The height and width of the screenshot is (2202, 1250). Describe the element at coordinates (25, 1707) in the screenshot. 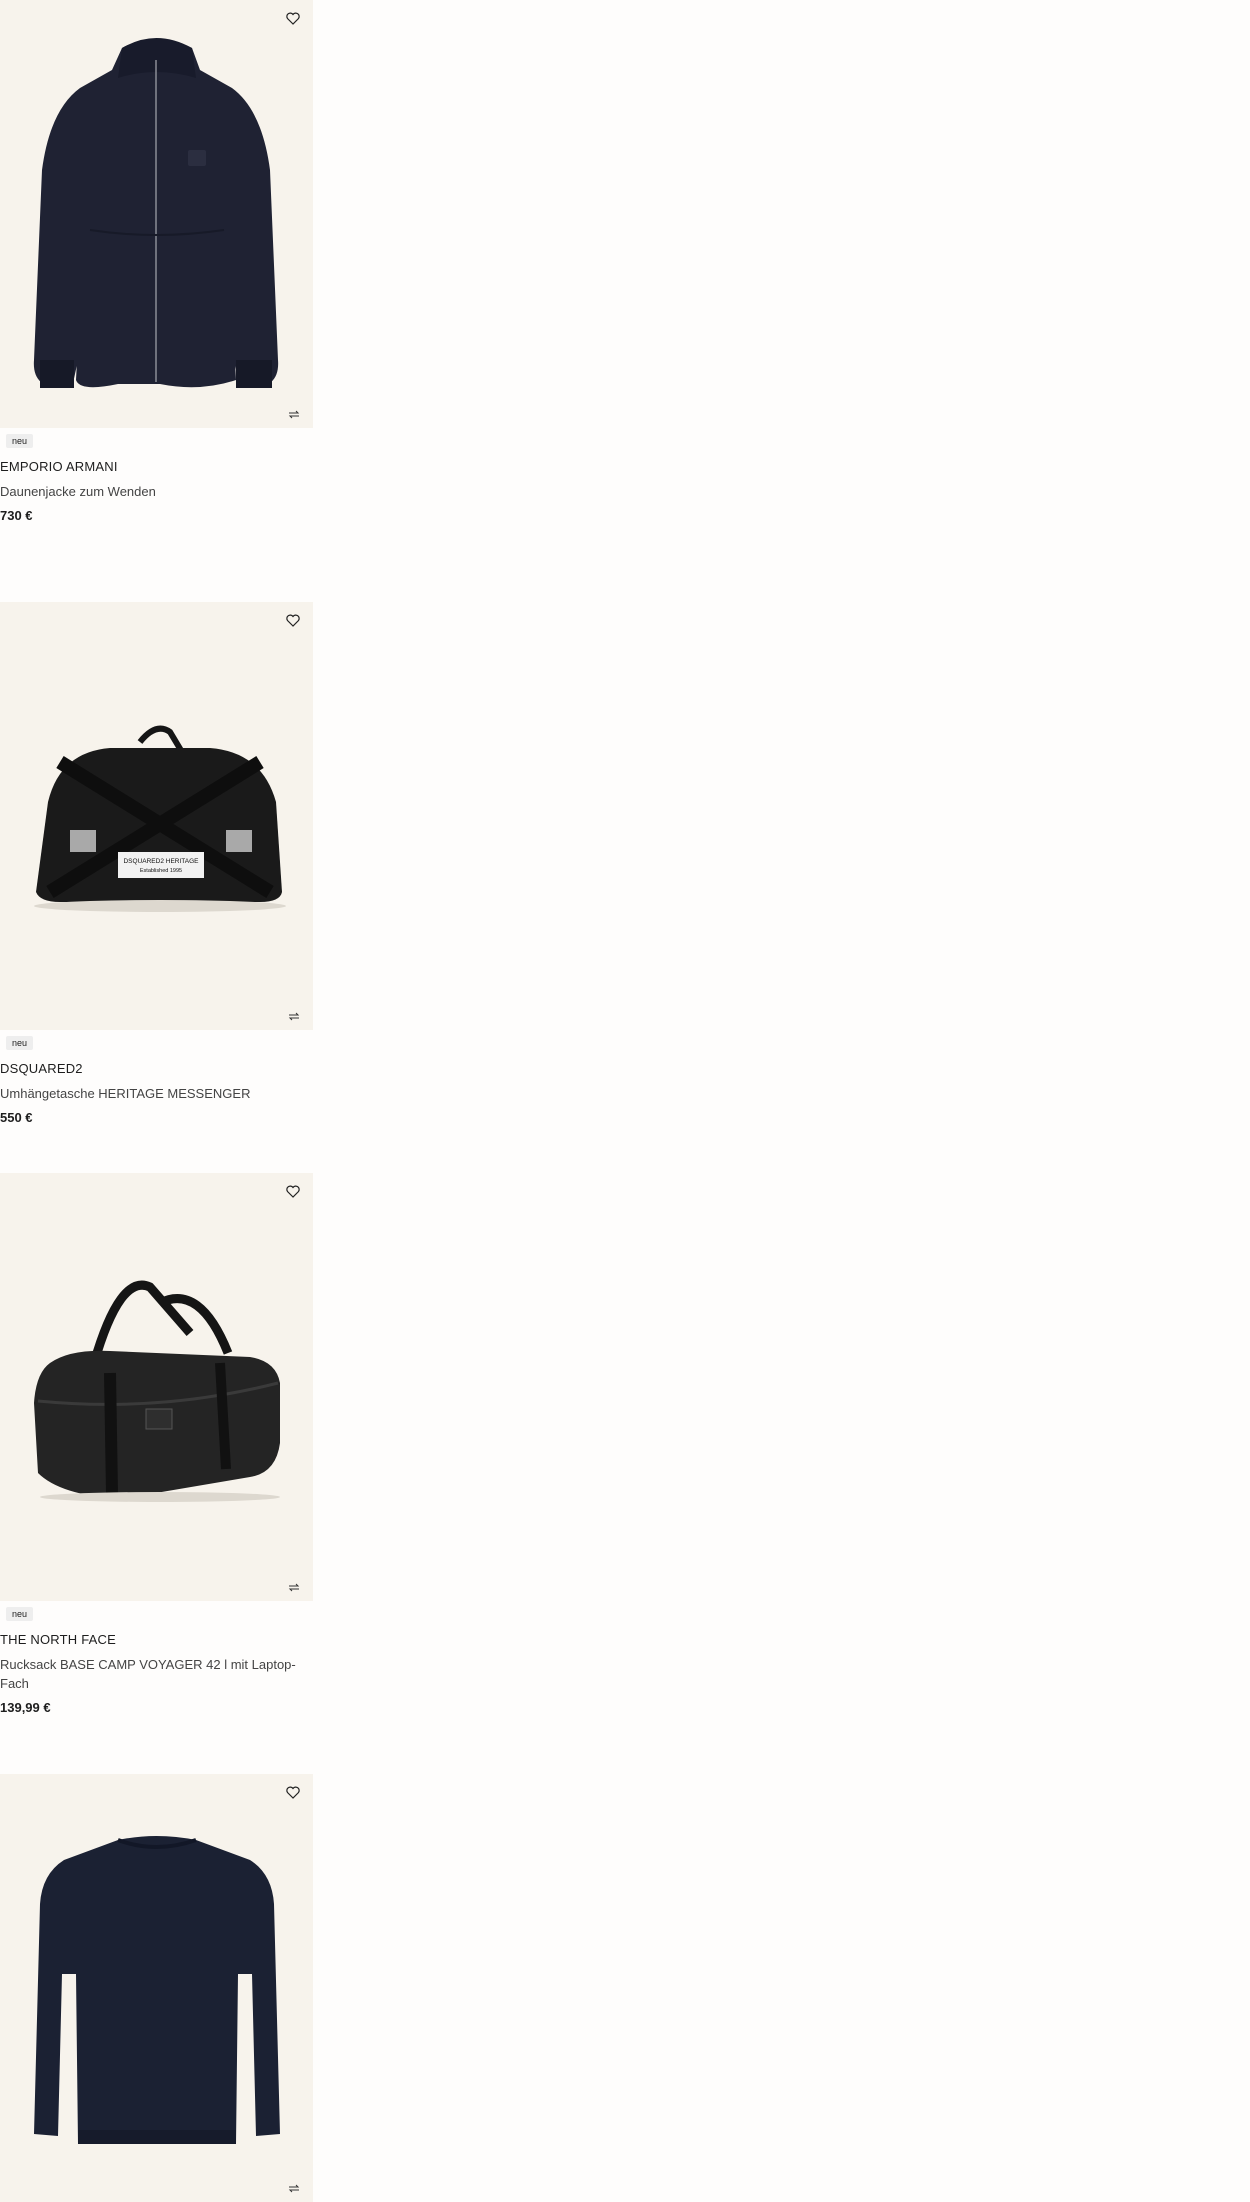

I see `product-price: 139,99 €` at that location.